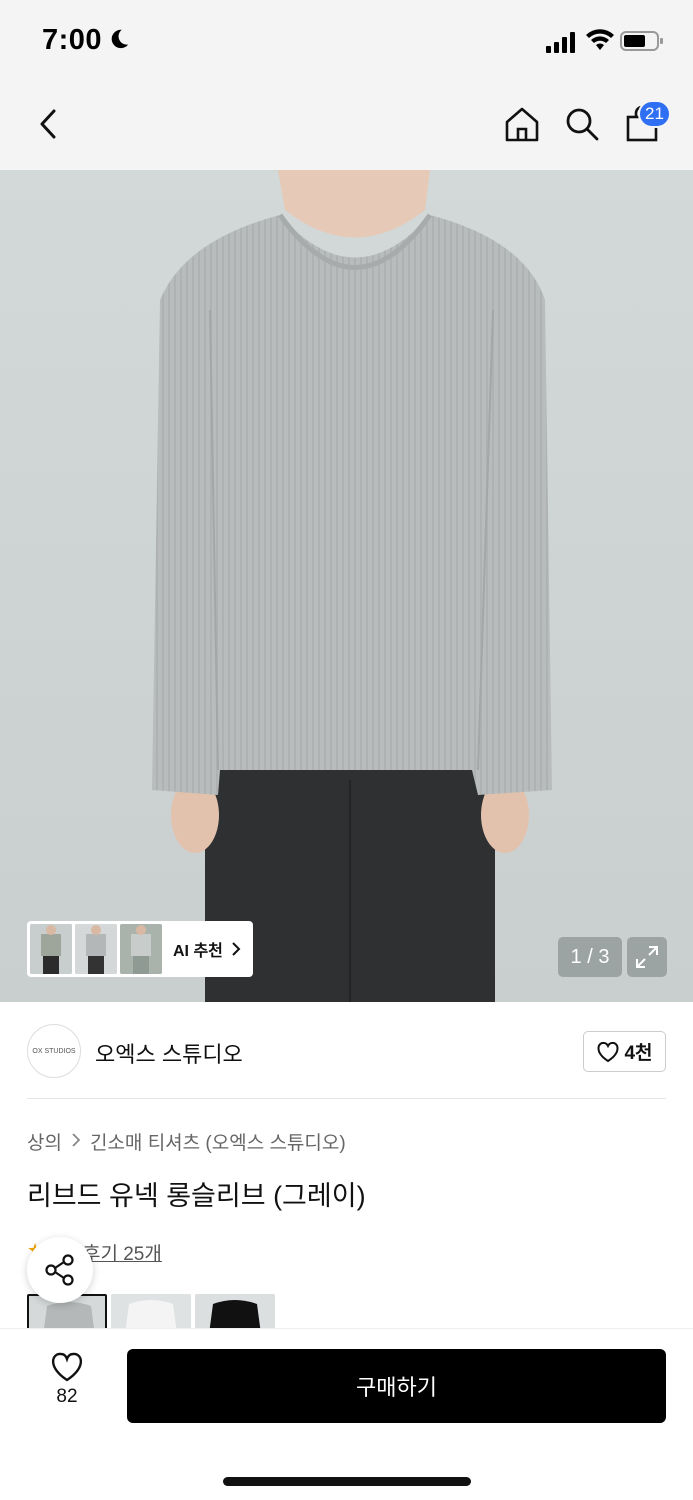  Describe the element at coordinates (638, 1053) in the screenshot. I see `brand-like-count: 4천` at that location.